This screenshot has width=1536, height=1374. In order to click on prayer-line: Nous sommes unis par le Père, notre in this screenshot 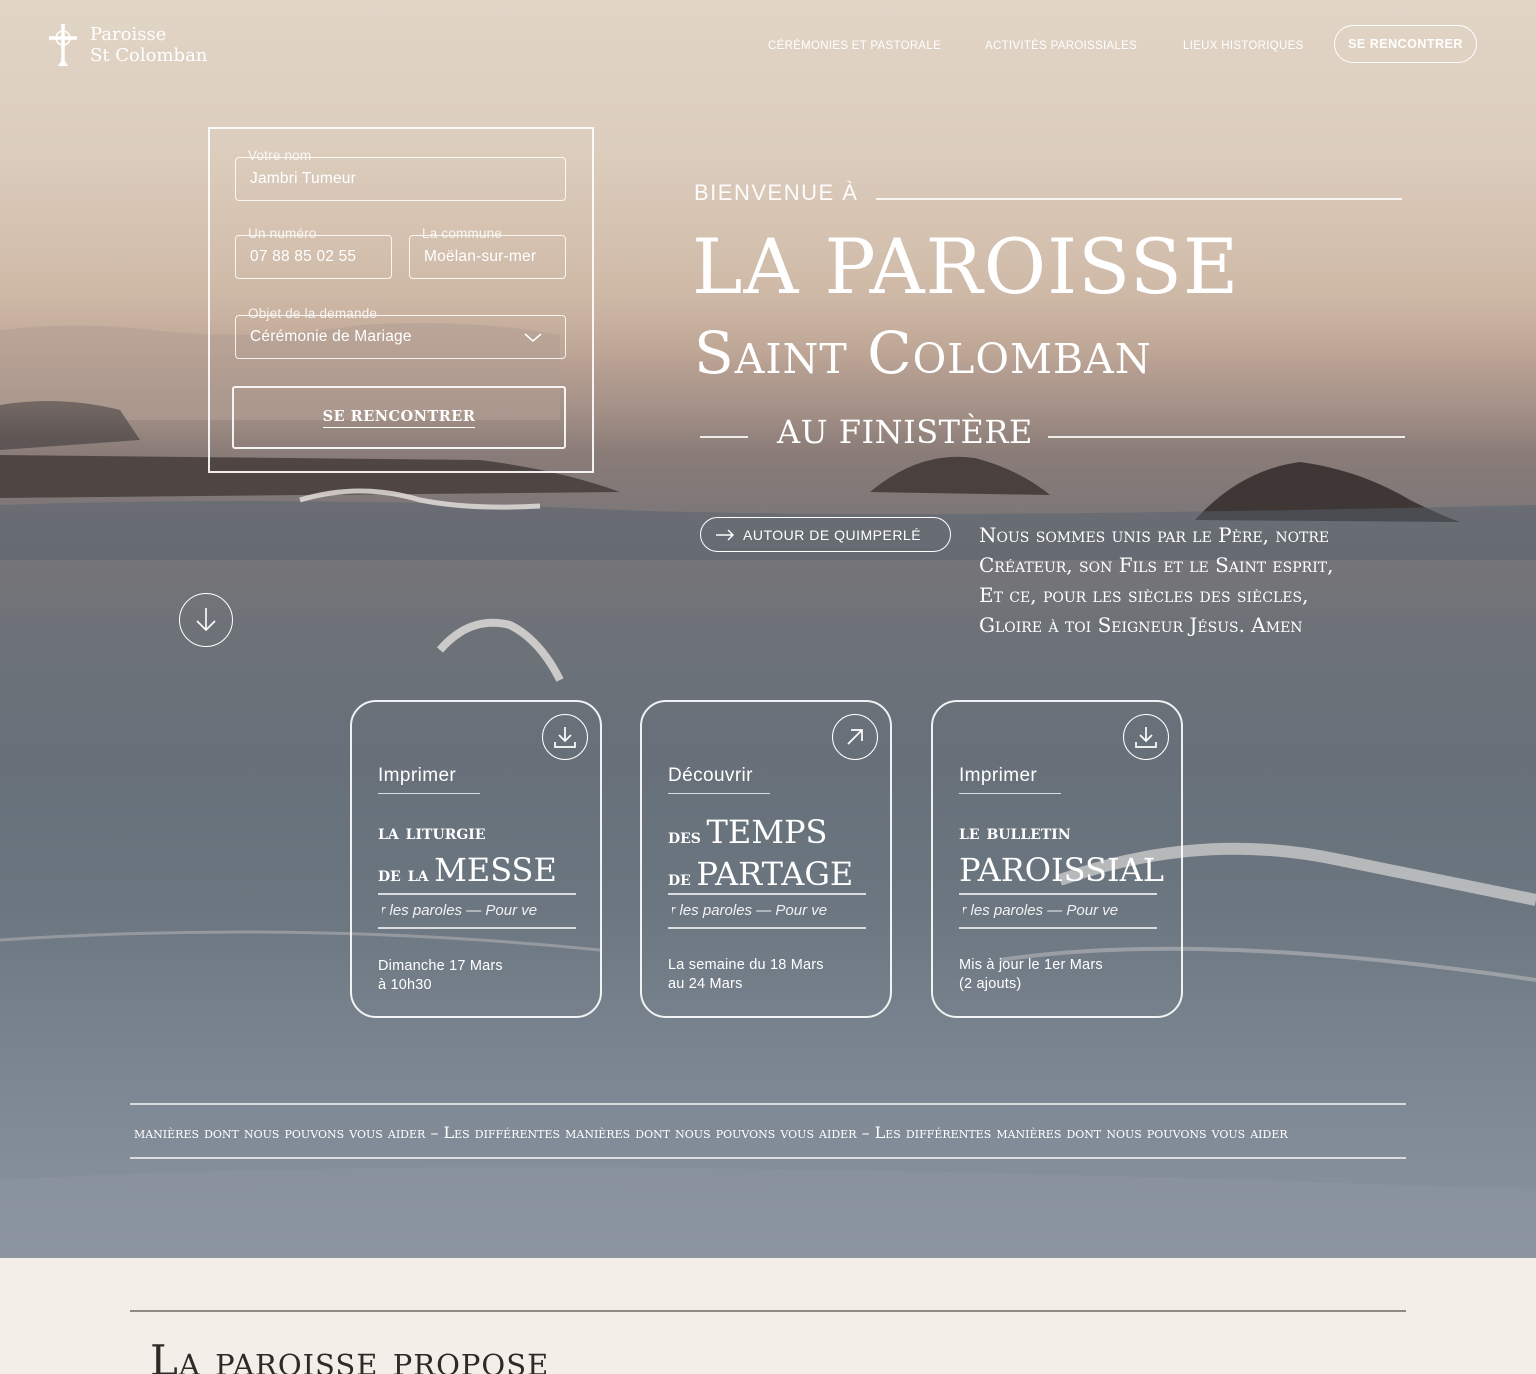, I will do `click(1154, 535)`.